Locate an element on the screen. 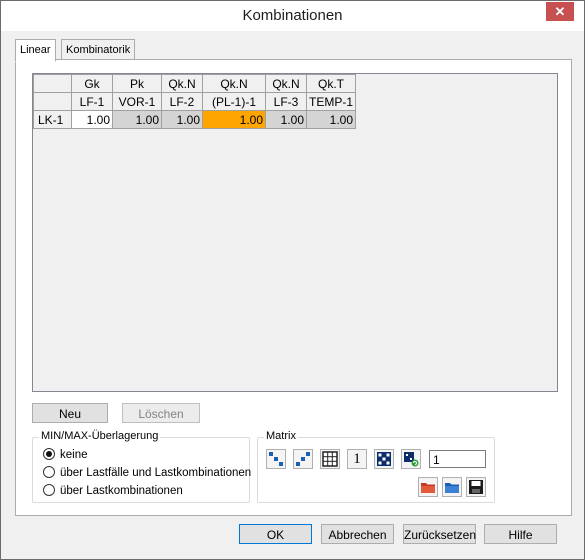 This screenshot has width=585, height=560. title-bar: Kombinationen ✕ is located at coordinates (292, 16).